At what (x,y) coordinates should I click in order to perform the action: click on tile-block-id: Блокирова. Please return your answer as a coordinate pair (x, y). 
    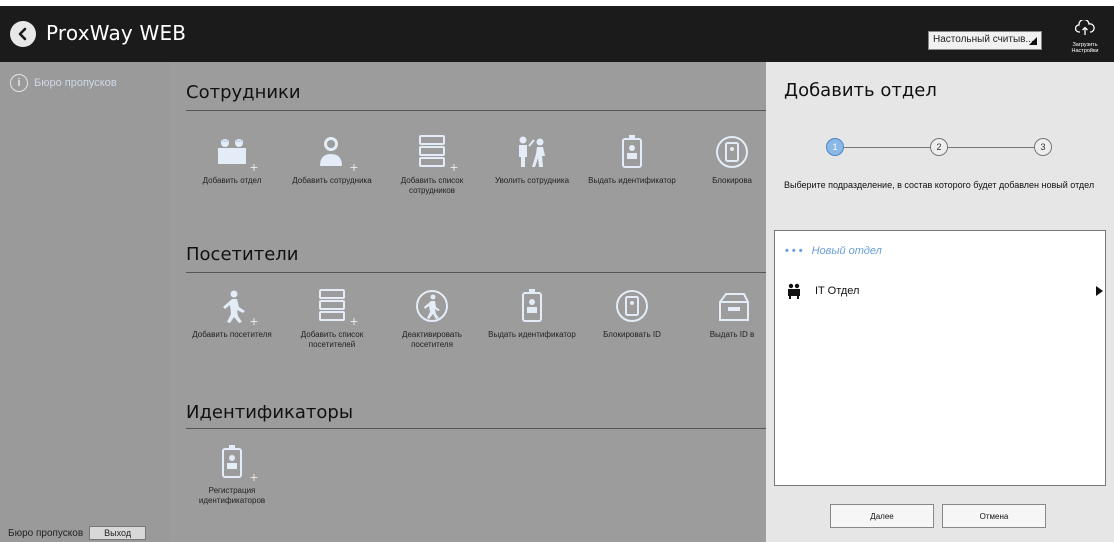
    Looking at the image, I should click on (725, 160).